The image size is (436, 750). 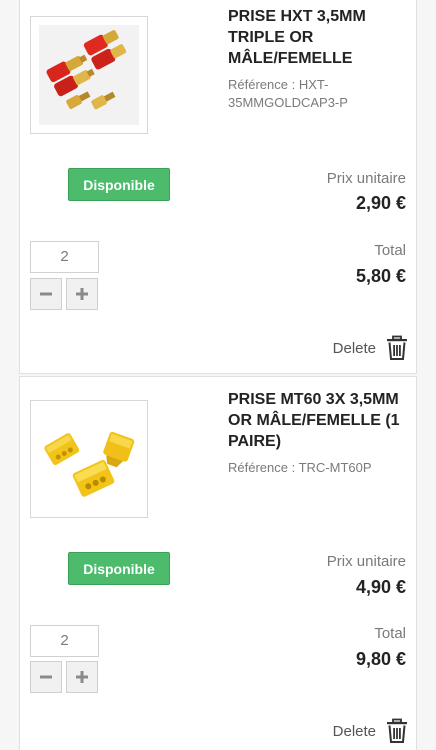 What do you see at coordinates (380, 659) in the screenshot?
I see `total-value: 9,80 €` at bounding box center [380, 659].